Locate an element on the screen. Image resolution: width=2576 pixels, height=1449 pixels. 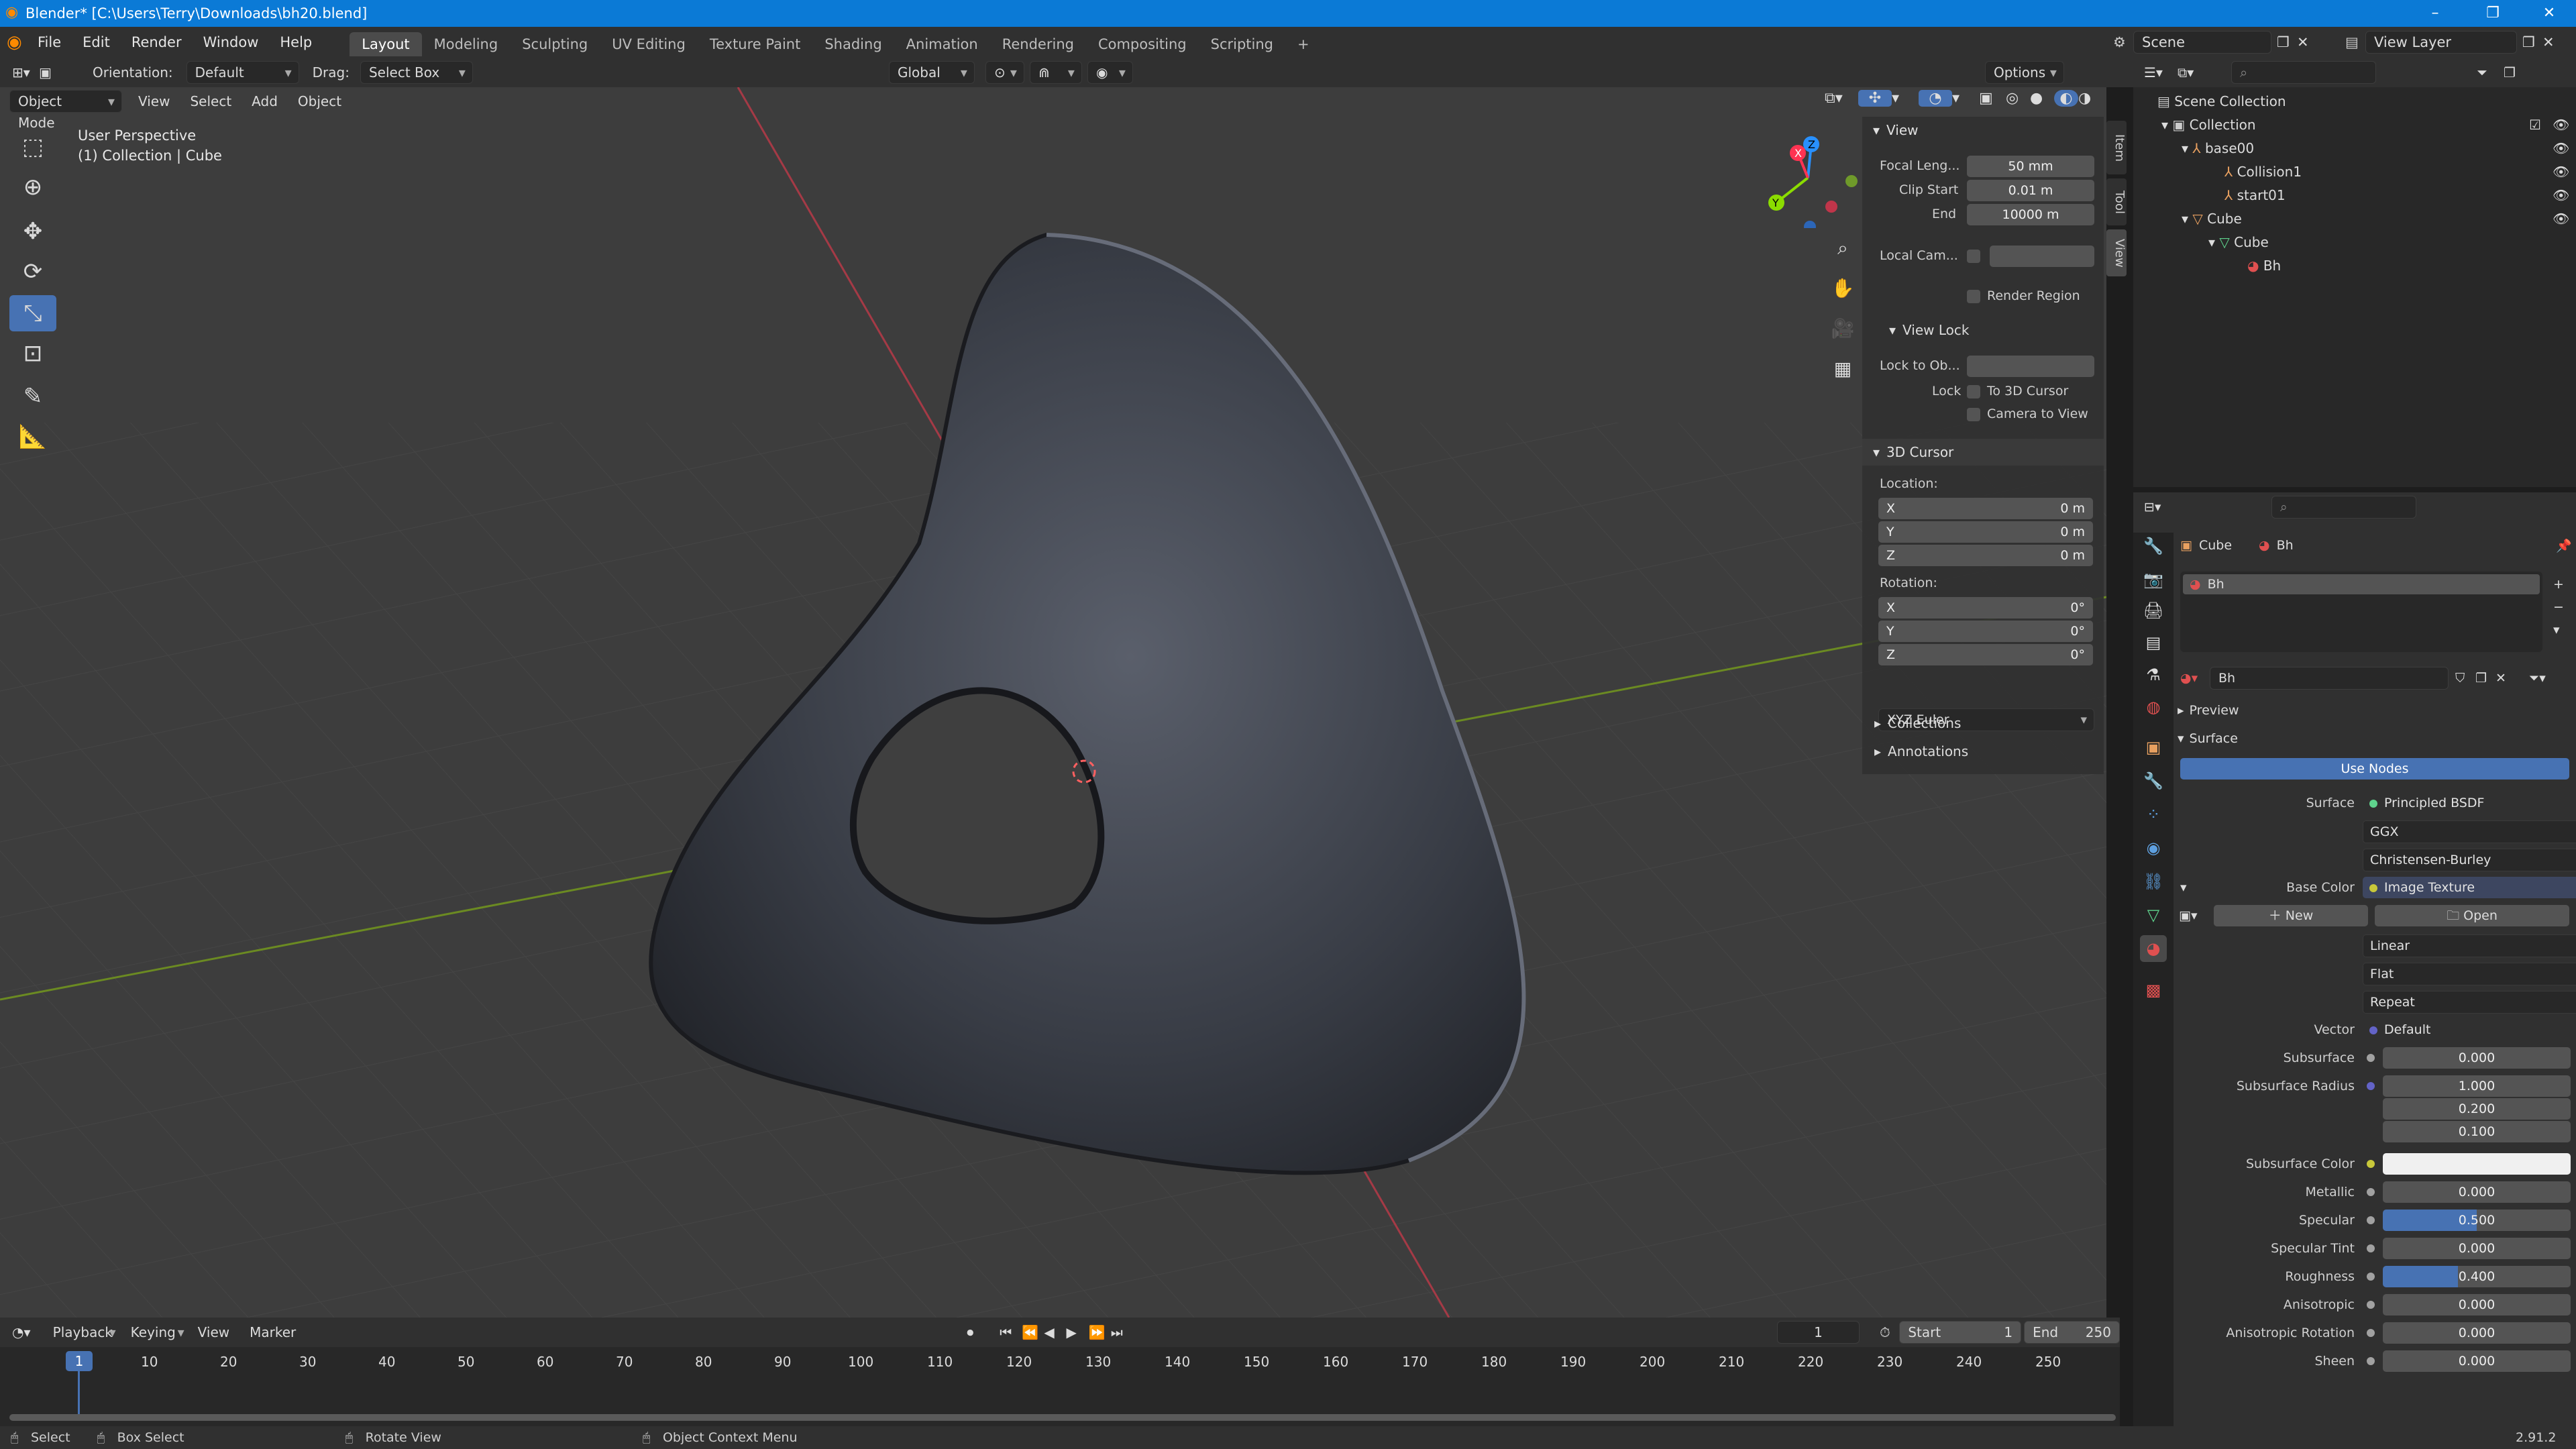
menu-render: Render is located at coordinates (157, 42).